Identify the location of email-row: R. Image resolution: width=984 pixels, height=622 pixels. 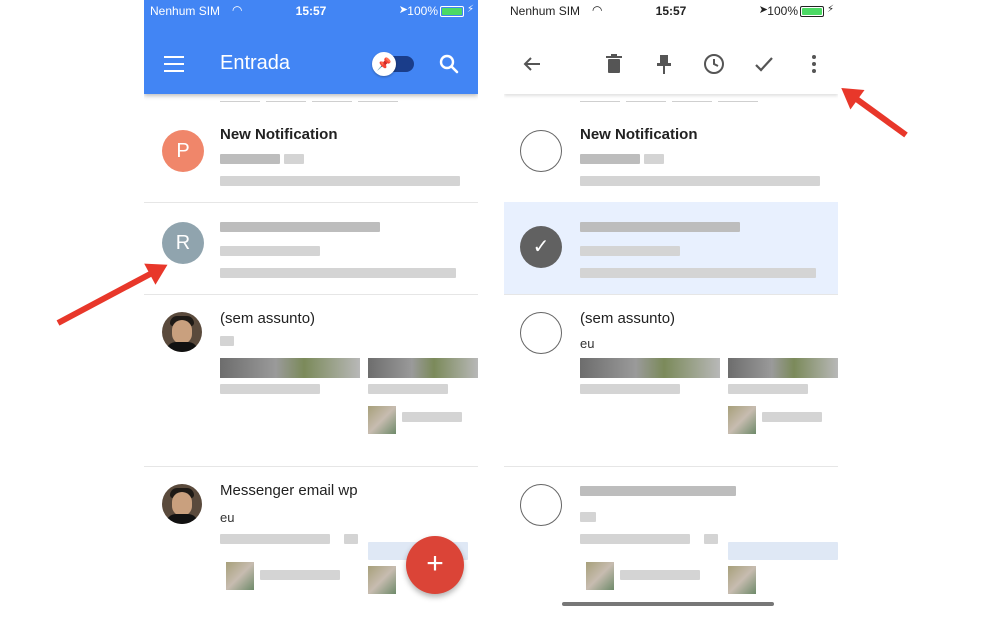
(311, 248).